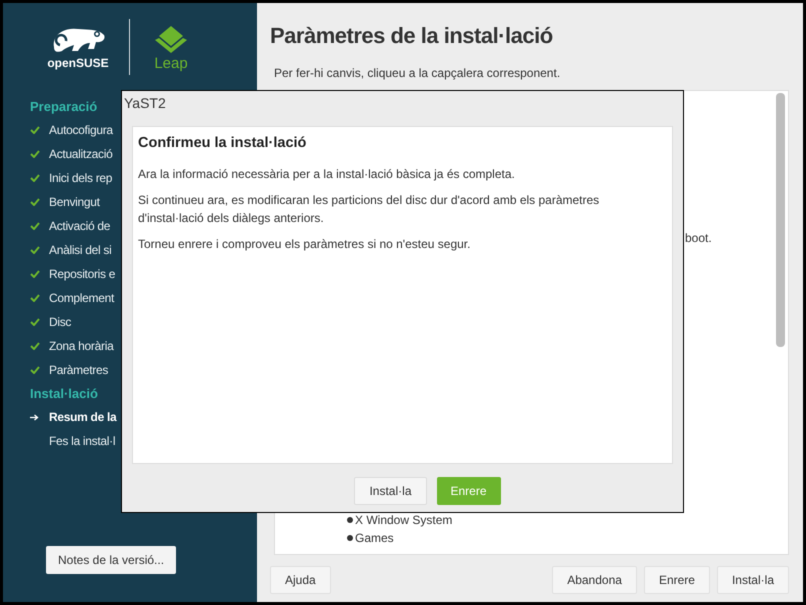  What do you see at coordinates (223, 143) in the screenshot?
I see `dialog-heading: Confirmeu la instal·lació` at bounding box center [223, 143].